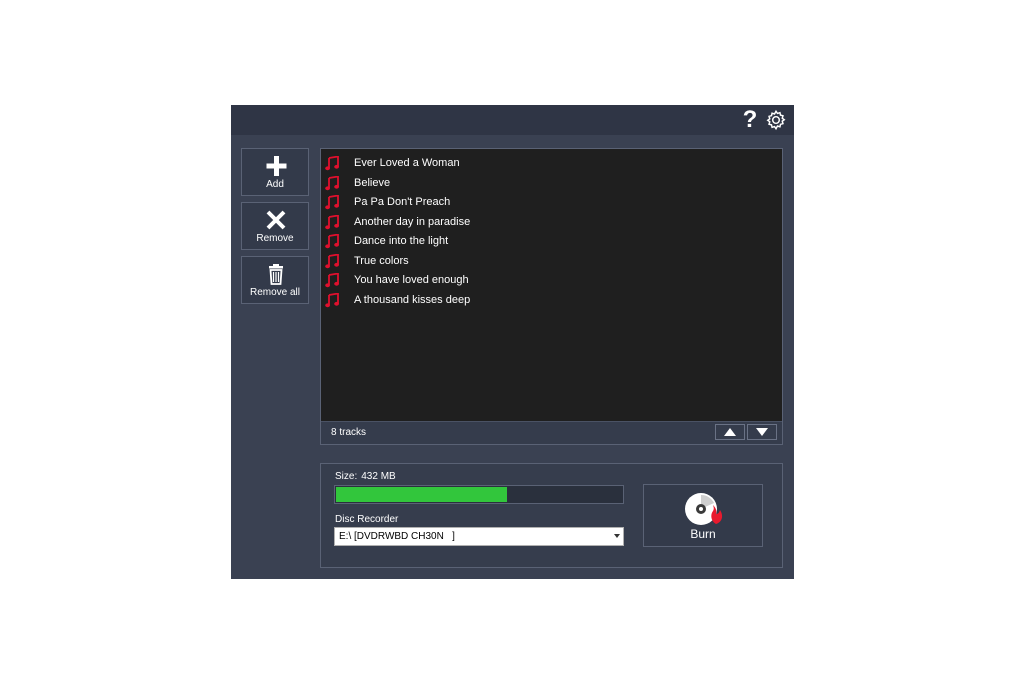  I want to click on track-name: Another day in paradise, so click(412, 221).